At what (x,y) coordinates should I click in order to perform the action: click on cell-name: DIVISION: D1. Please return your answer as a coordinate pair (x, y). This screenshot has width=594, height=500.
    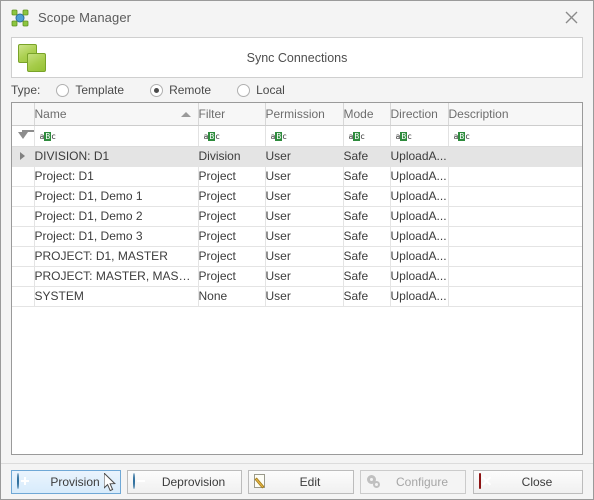
    Looking at the image, I should click on (116, 156).